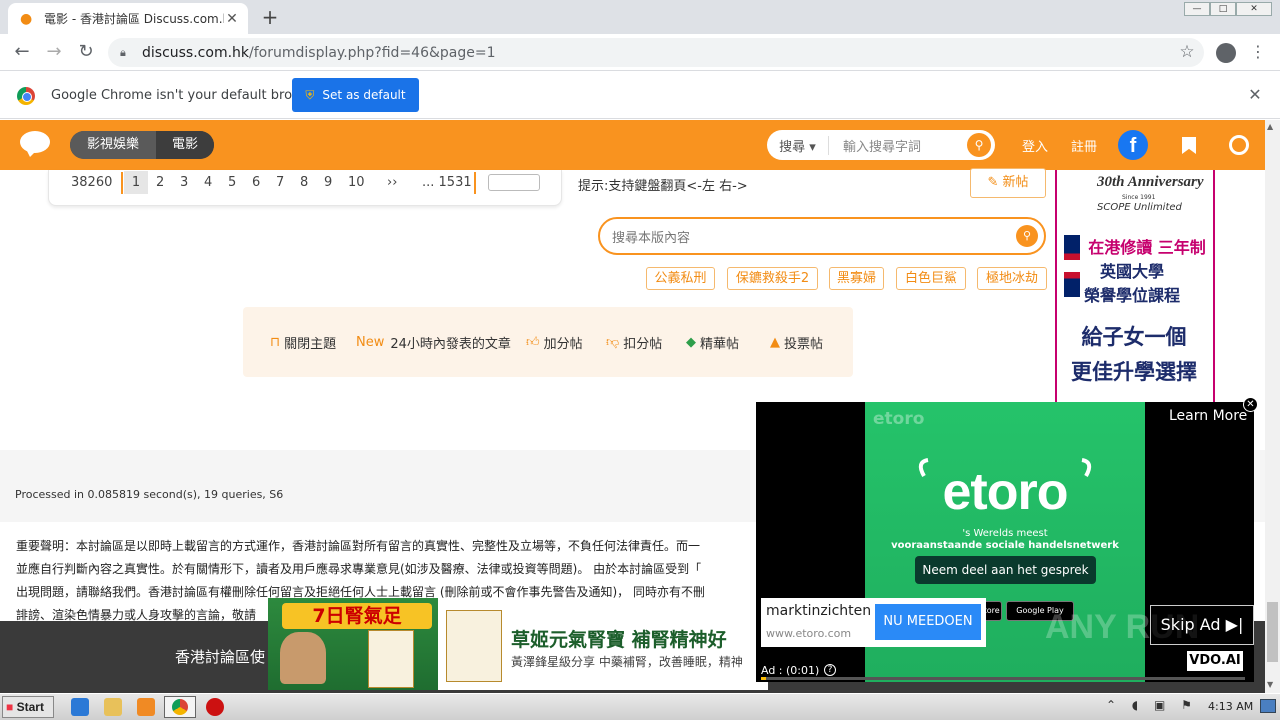  What do you see at coordinates (1134, 337) in the screenshot?
I see `ad-line: 給子女一個` at bounding box center [1134, 337].